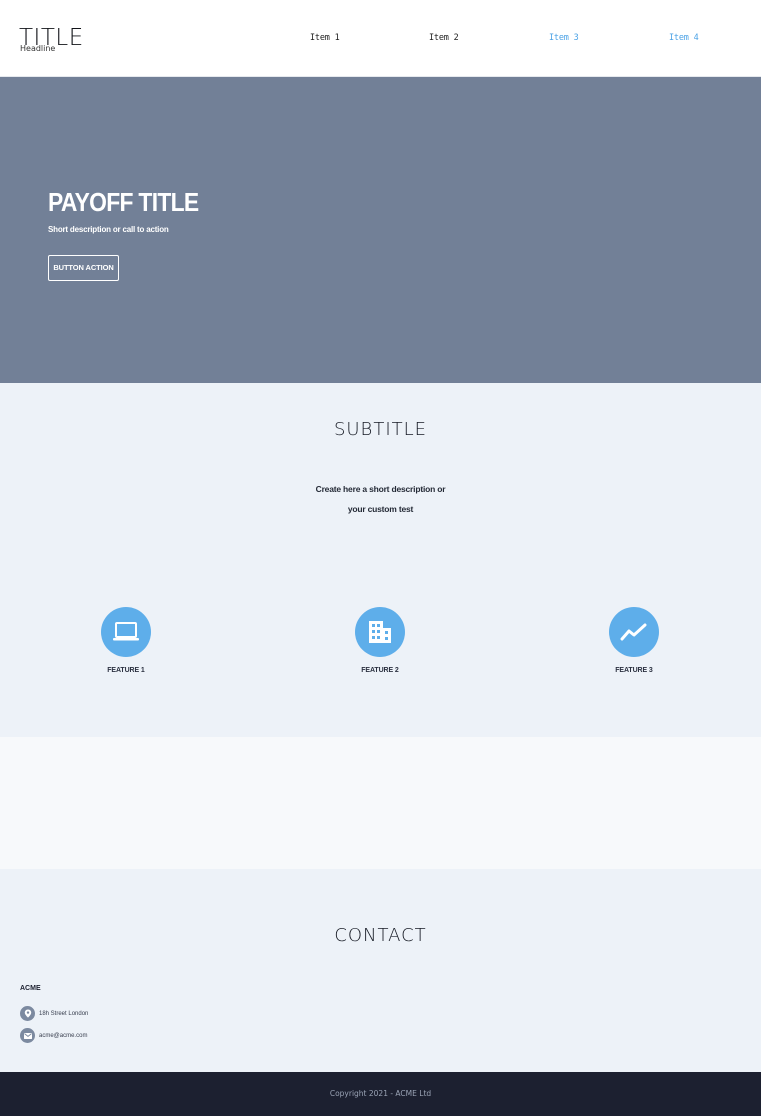 Image resolution: width=761 pixels, height=1116 pixels. I want to click on site-footer: Copyright 2021 - ACME Ltd, so click(380, 1094).